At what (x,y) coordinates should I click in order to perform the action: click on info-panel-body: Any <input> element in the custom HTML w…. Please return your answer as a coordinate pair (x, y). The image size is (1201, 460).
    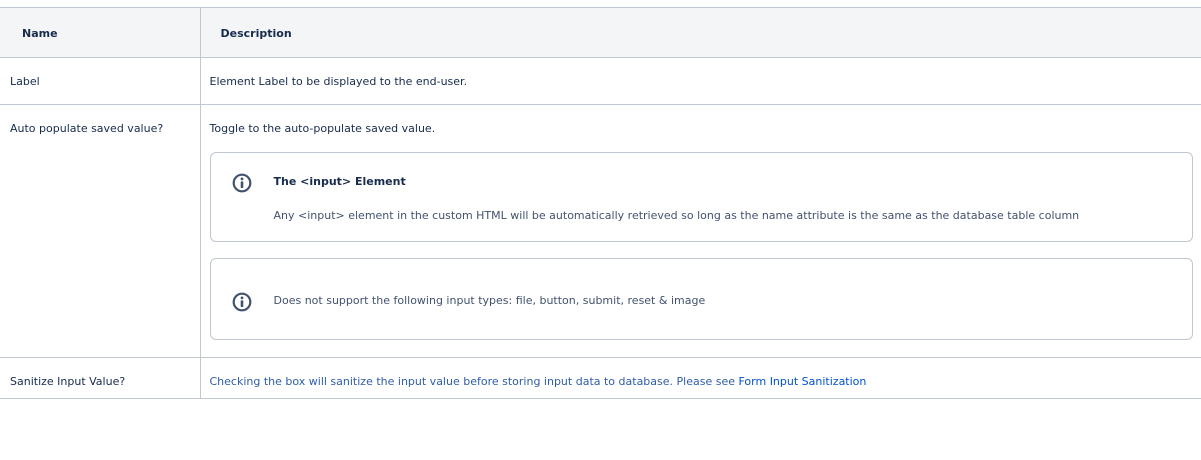
    Looking at the image, I should click on (676, 215).